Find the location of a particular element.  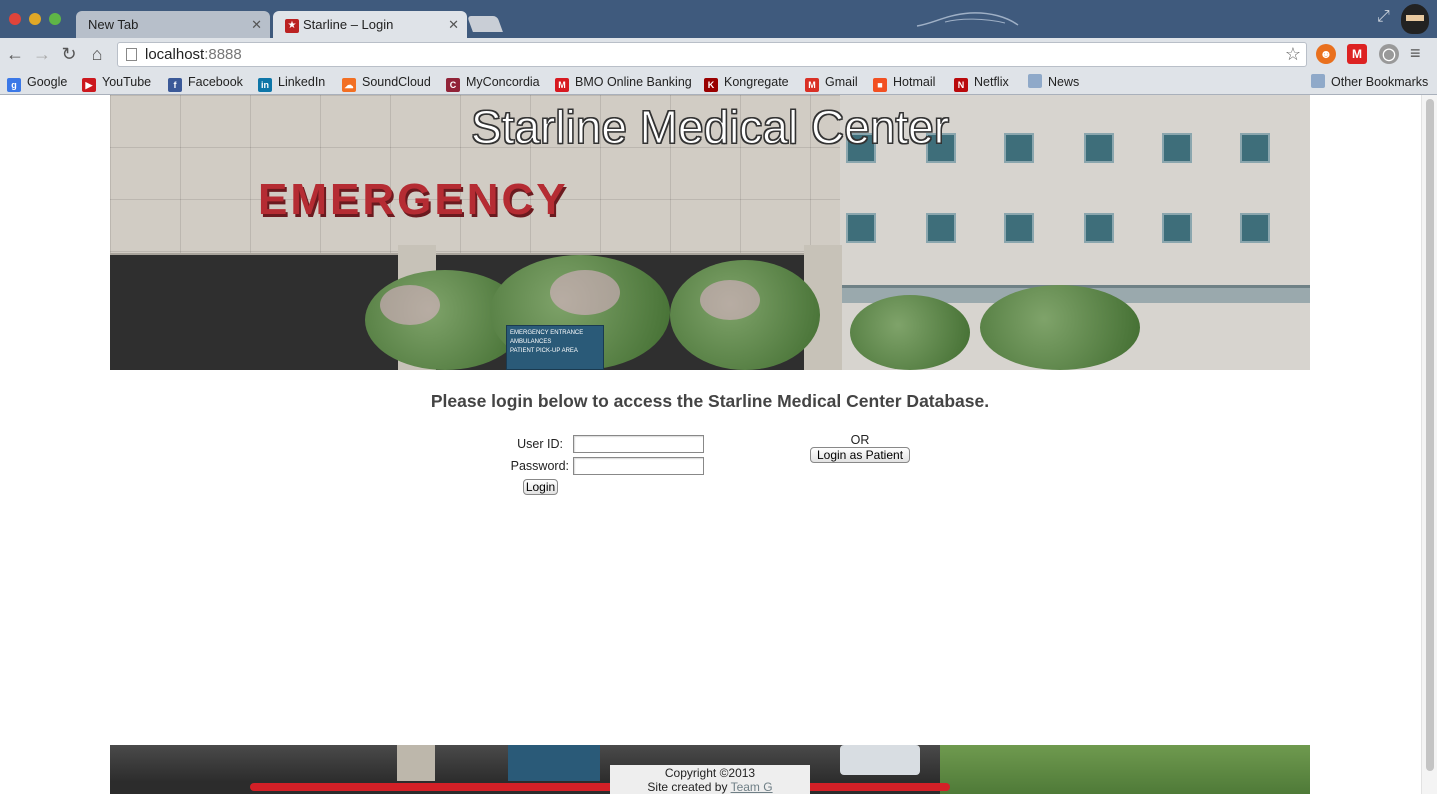

bookmark-label: Netflix is located at coordinates (991, 82).